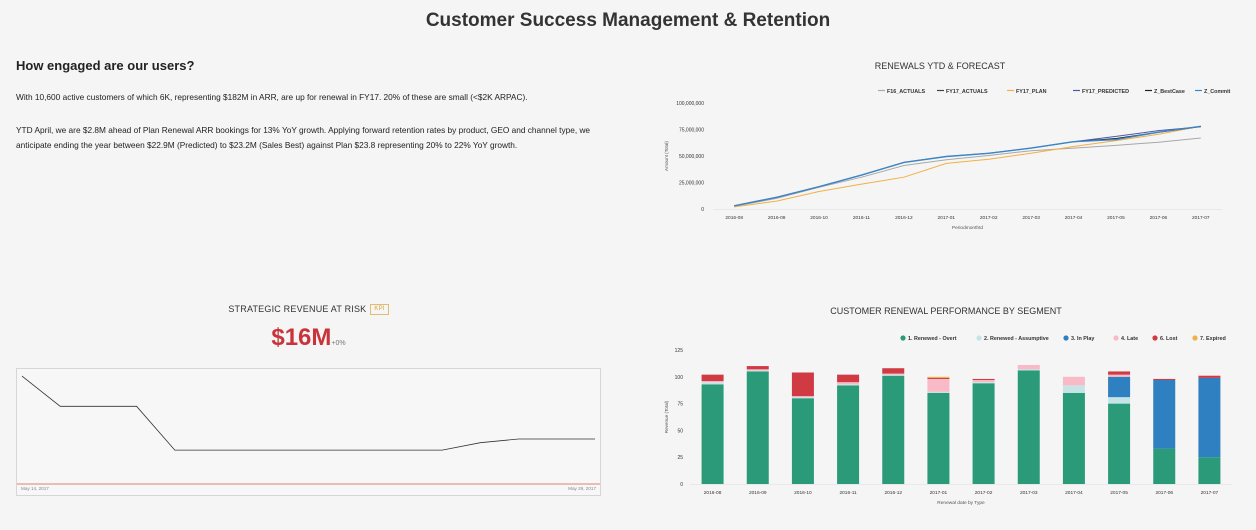 Image resolution: width=1256 pixels, height=530 pixels. Describe the element at coordinates (628, 20) in the screenshot. I see `page-title: Customer Success Management & Retention` at that location.